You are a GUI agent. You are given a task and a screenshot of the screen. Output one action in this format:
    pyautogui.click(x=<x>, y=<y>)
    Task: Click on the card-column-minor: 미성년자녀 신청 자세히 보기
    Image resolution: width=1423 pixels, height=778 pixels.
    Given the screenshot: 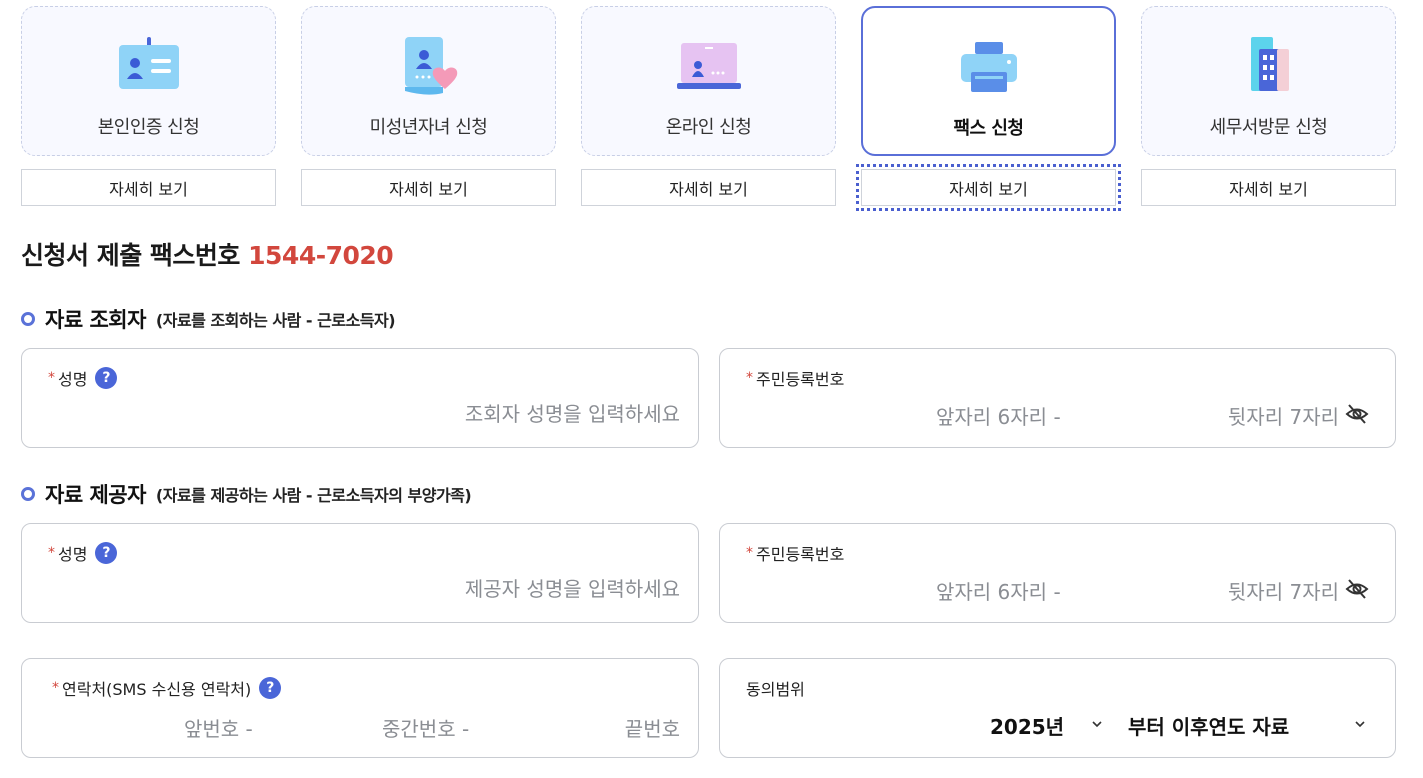 What is the action you would take?
    pyautogui.click(x=428, y=106)
    